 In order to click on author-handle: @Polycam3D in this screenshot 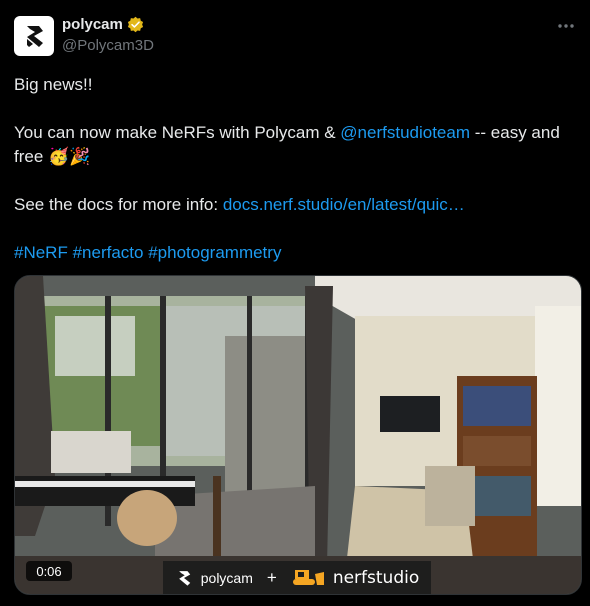, I will do `click(108, 45)`.